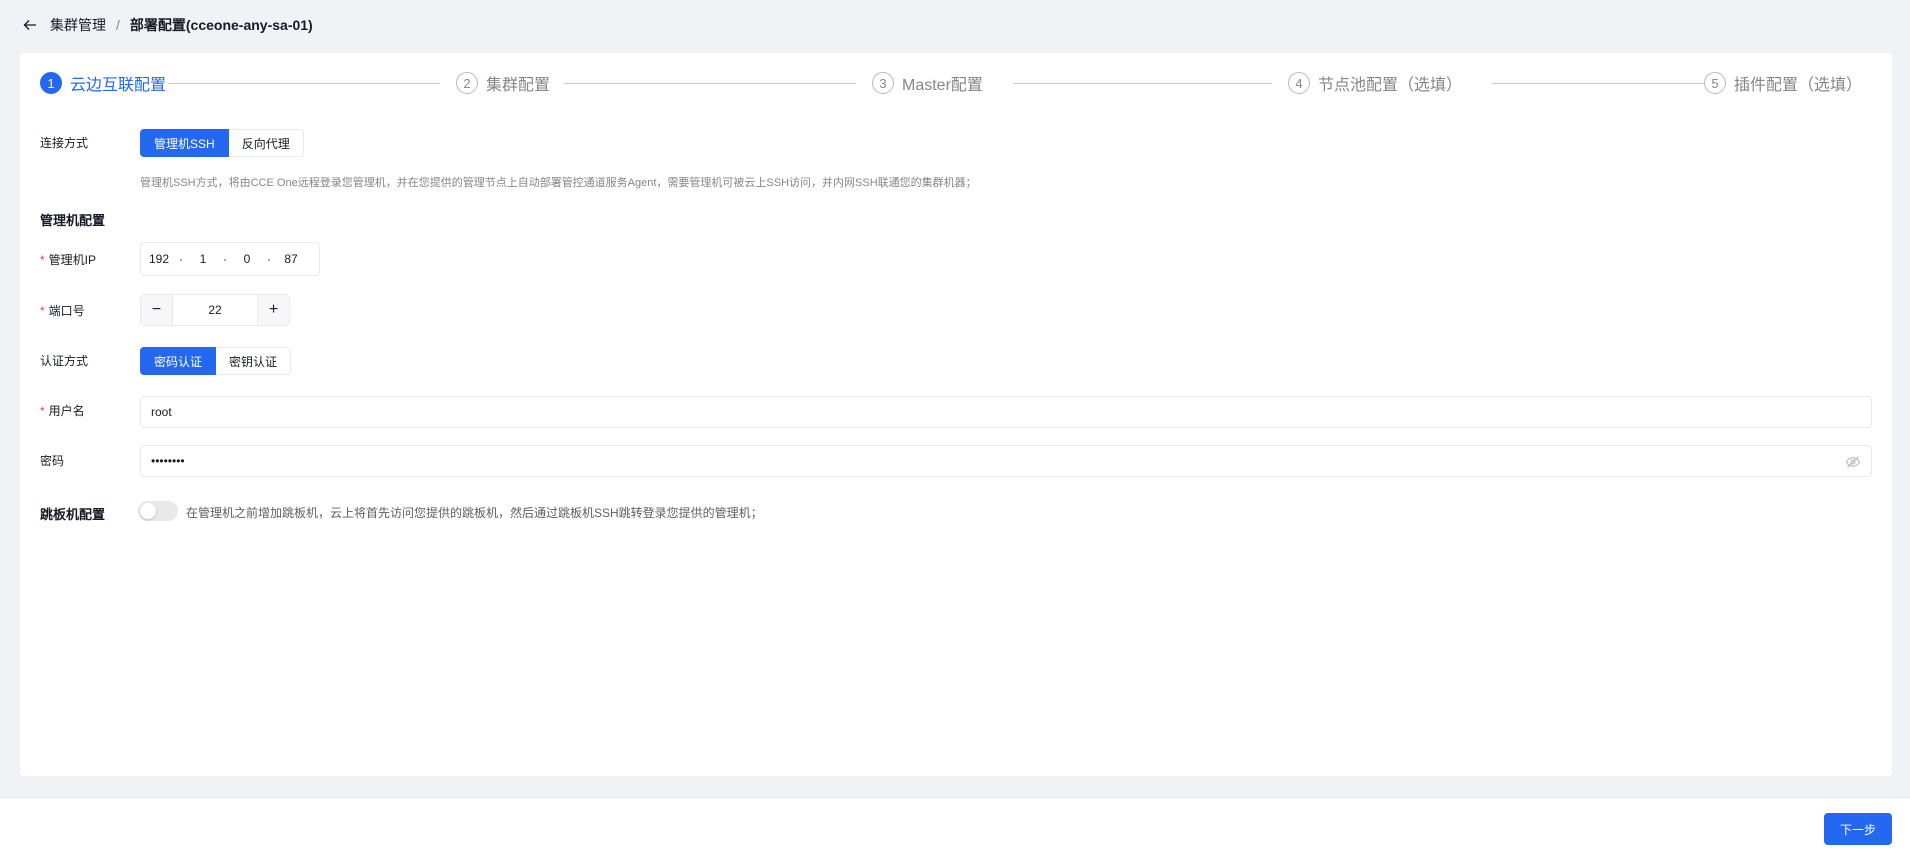 Image resolution: width=1910 pixels, height=861 pixels. Describe the element at coordinates (30, 25) in the screenshot. I see `arrow-left-icon` at that location.